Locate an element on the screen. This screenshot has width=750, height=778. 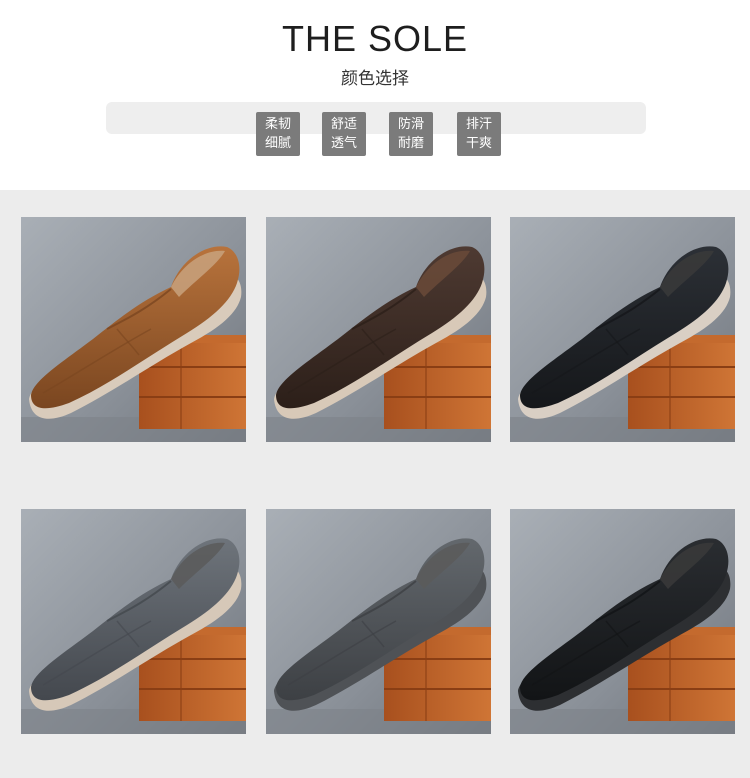
page-title: THE SOLE is located at coordinates (375, 38).